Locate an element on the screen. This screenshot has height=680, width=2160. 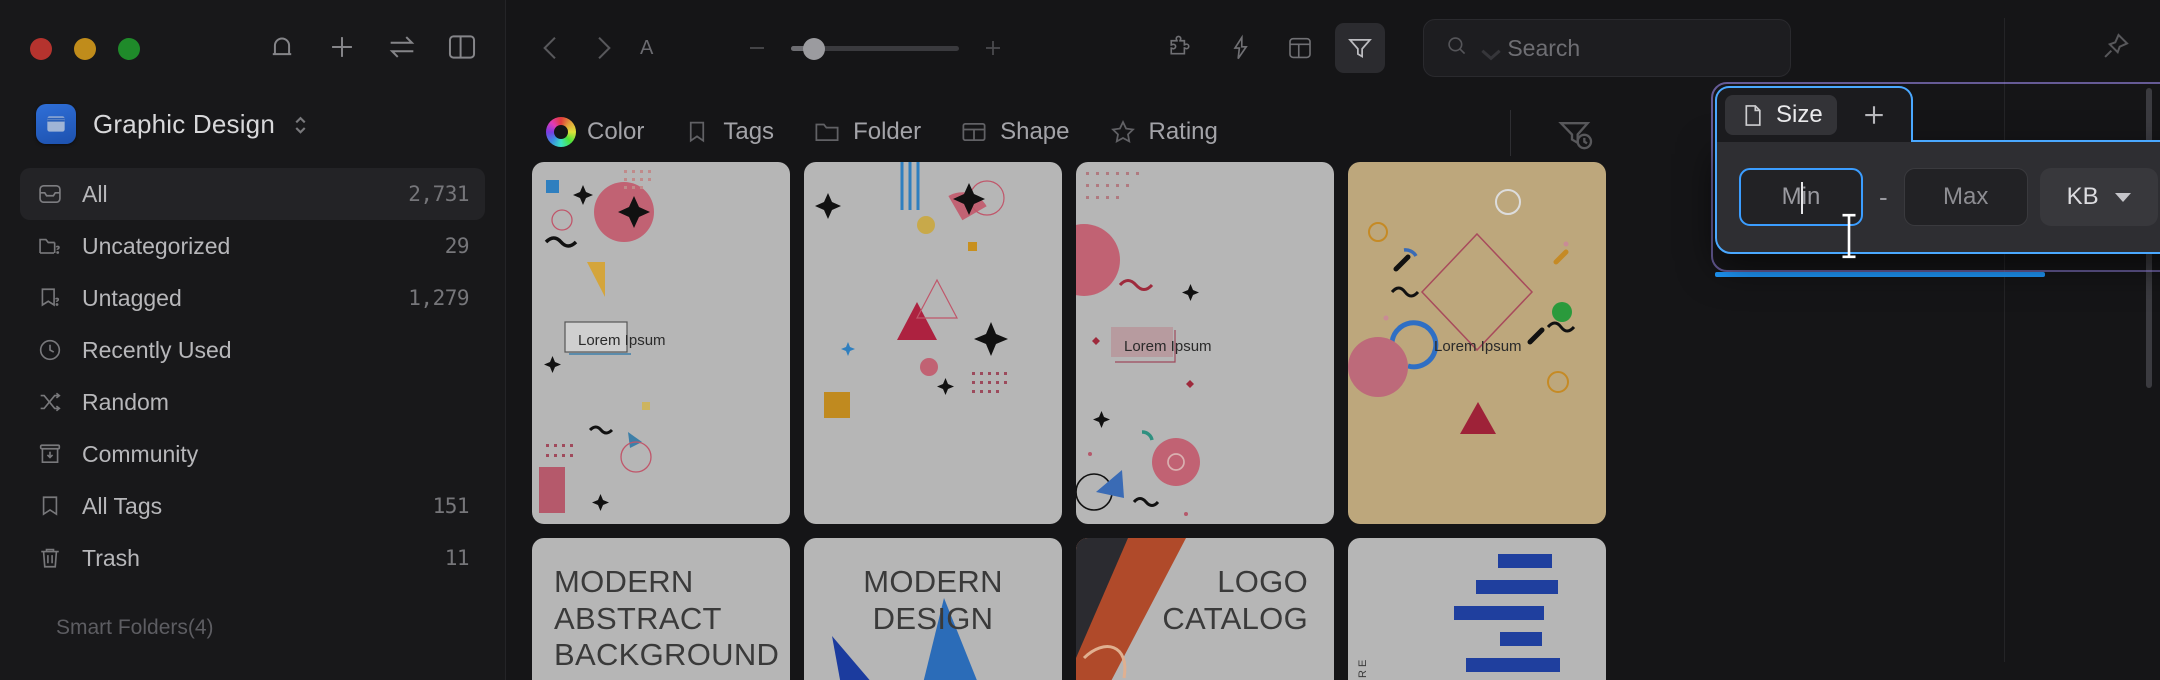
thumbnail-card: MODERN DESIGN is located at coordinates (933, 609).